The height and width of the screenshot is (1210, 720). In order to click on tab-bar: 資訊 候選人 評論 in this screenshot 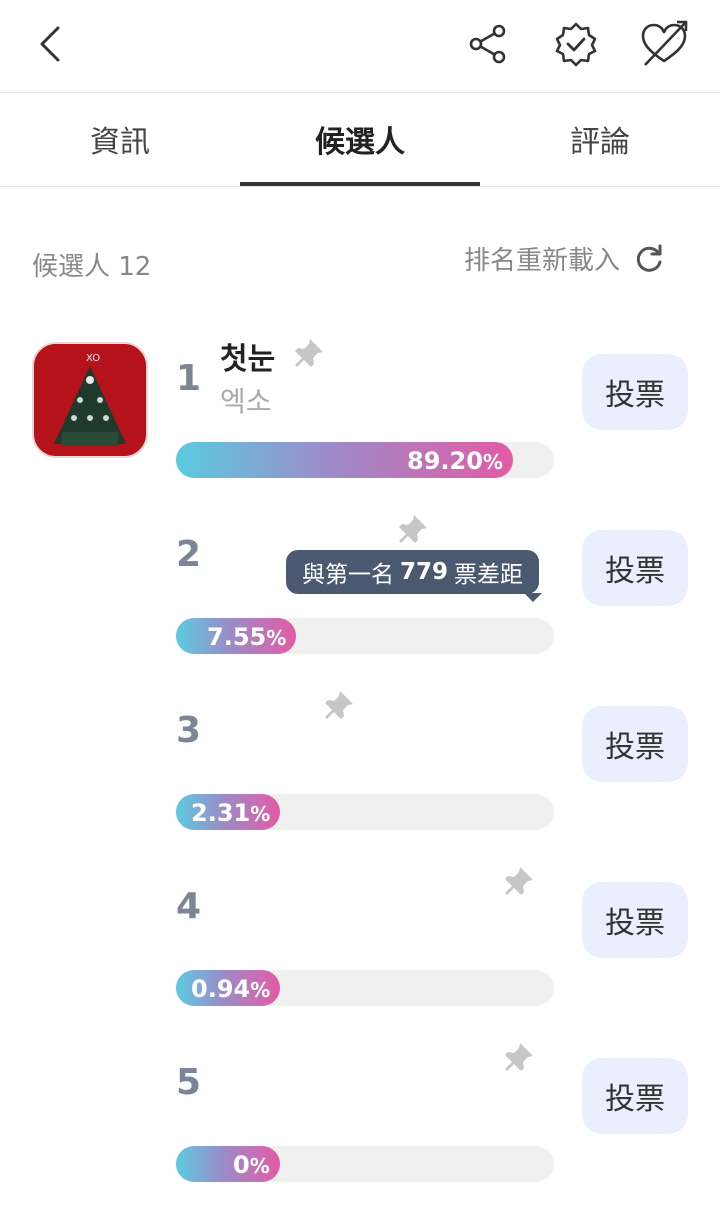, I will do `click(360, 139)`.